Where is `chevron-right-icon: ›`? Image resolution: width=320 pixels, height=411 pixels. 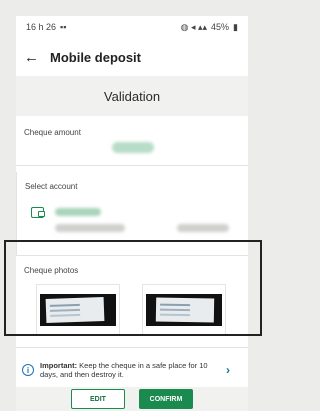 chevron-right-icon: › is located at coordinates (228, 370).